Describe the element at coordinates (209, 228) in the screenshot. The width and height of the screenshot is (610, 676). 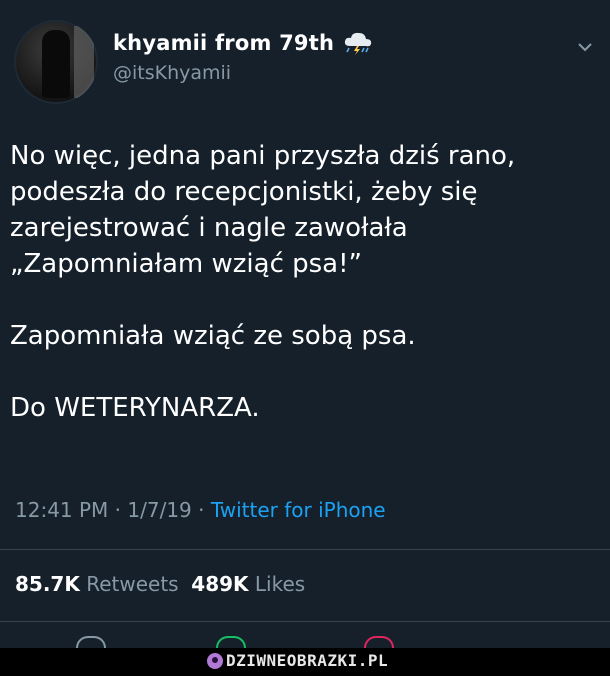
I see `tweet-line: zarejestrować i nagle zawołała` at that location.